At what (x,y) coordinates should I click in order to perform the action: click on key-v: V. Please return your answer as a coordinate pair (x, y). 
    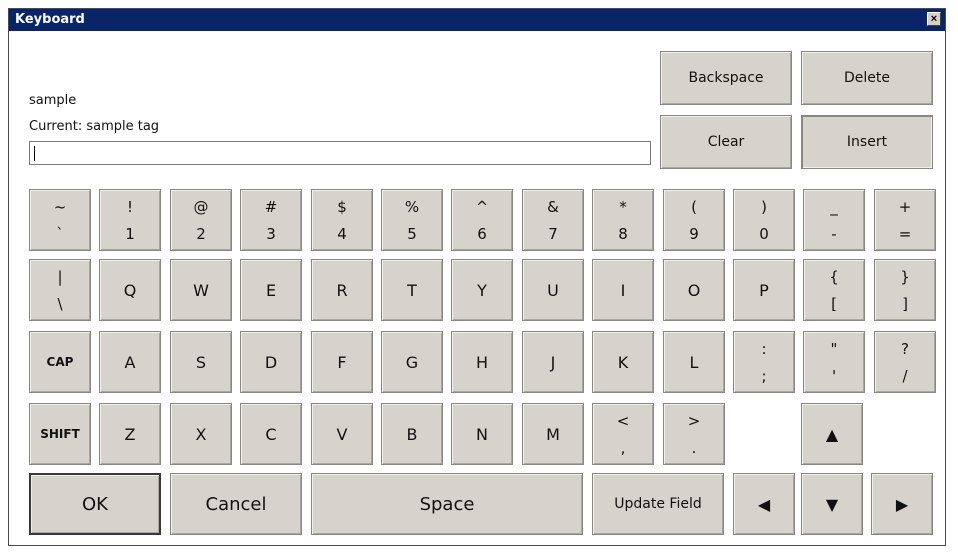
    Looking at the image, I should click on (342, 434).